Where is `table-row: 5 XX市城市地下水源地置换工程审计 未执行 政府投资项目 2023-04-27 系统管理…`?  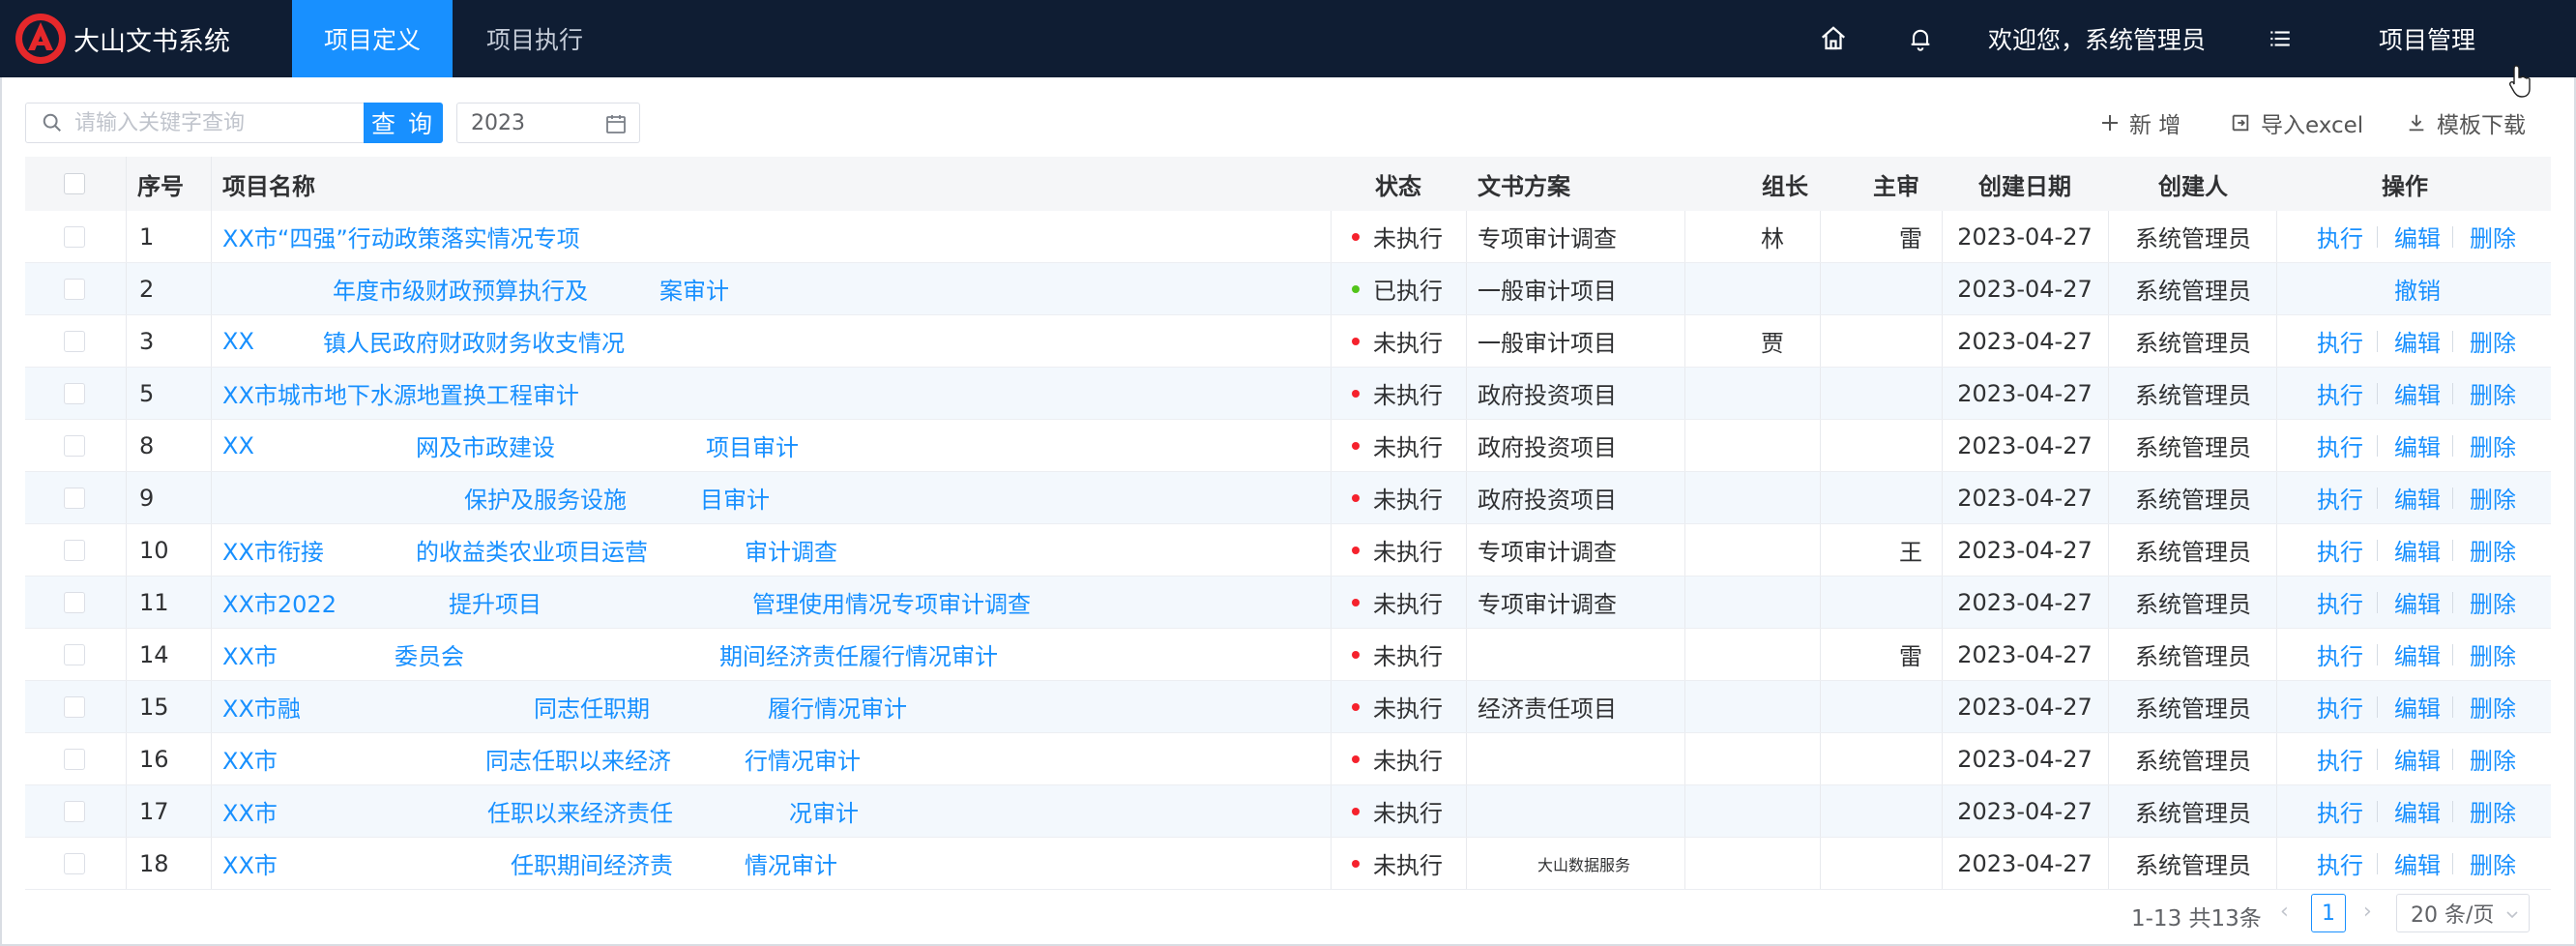
table-row: 5 XX市城市地下水源地置换工程审计 未执行 政府投资项目 2023-04-27 系统管理… is located at coordinates (1288, 394).